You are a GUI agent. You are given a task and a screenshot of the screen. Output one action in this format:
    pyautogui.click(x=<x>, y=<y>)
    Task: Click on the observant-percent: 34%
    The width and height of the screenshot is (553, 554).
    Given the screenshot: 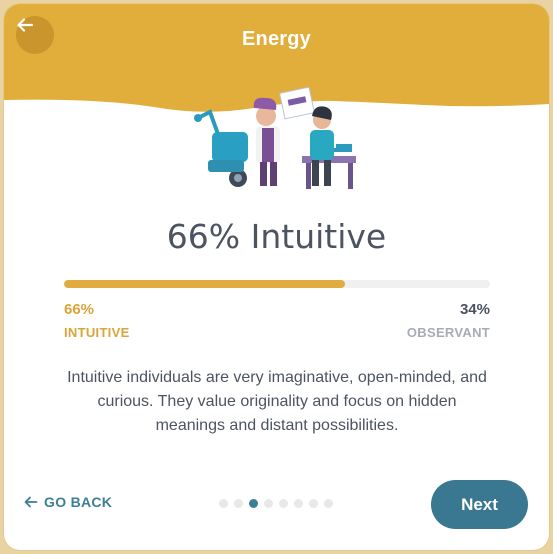 What is the action you would take?
    pyautogui.click(x=474, y=309)
    